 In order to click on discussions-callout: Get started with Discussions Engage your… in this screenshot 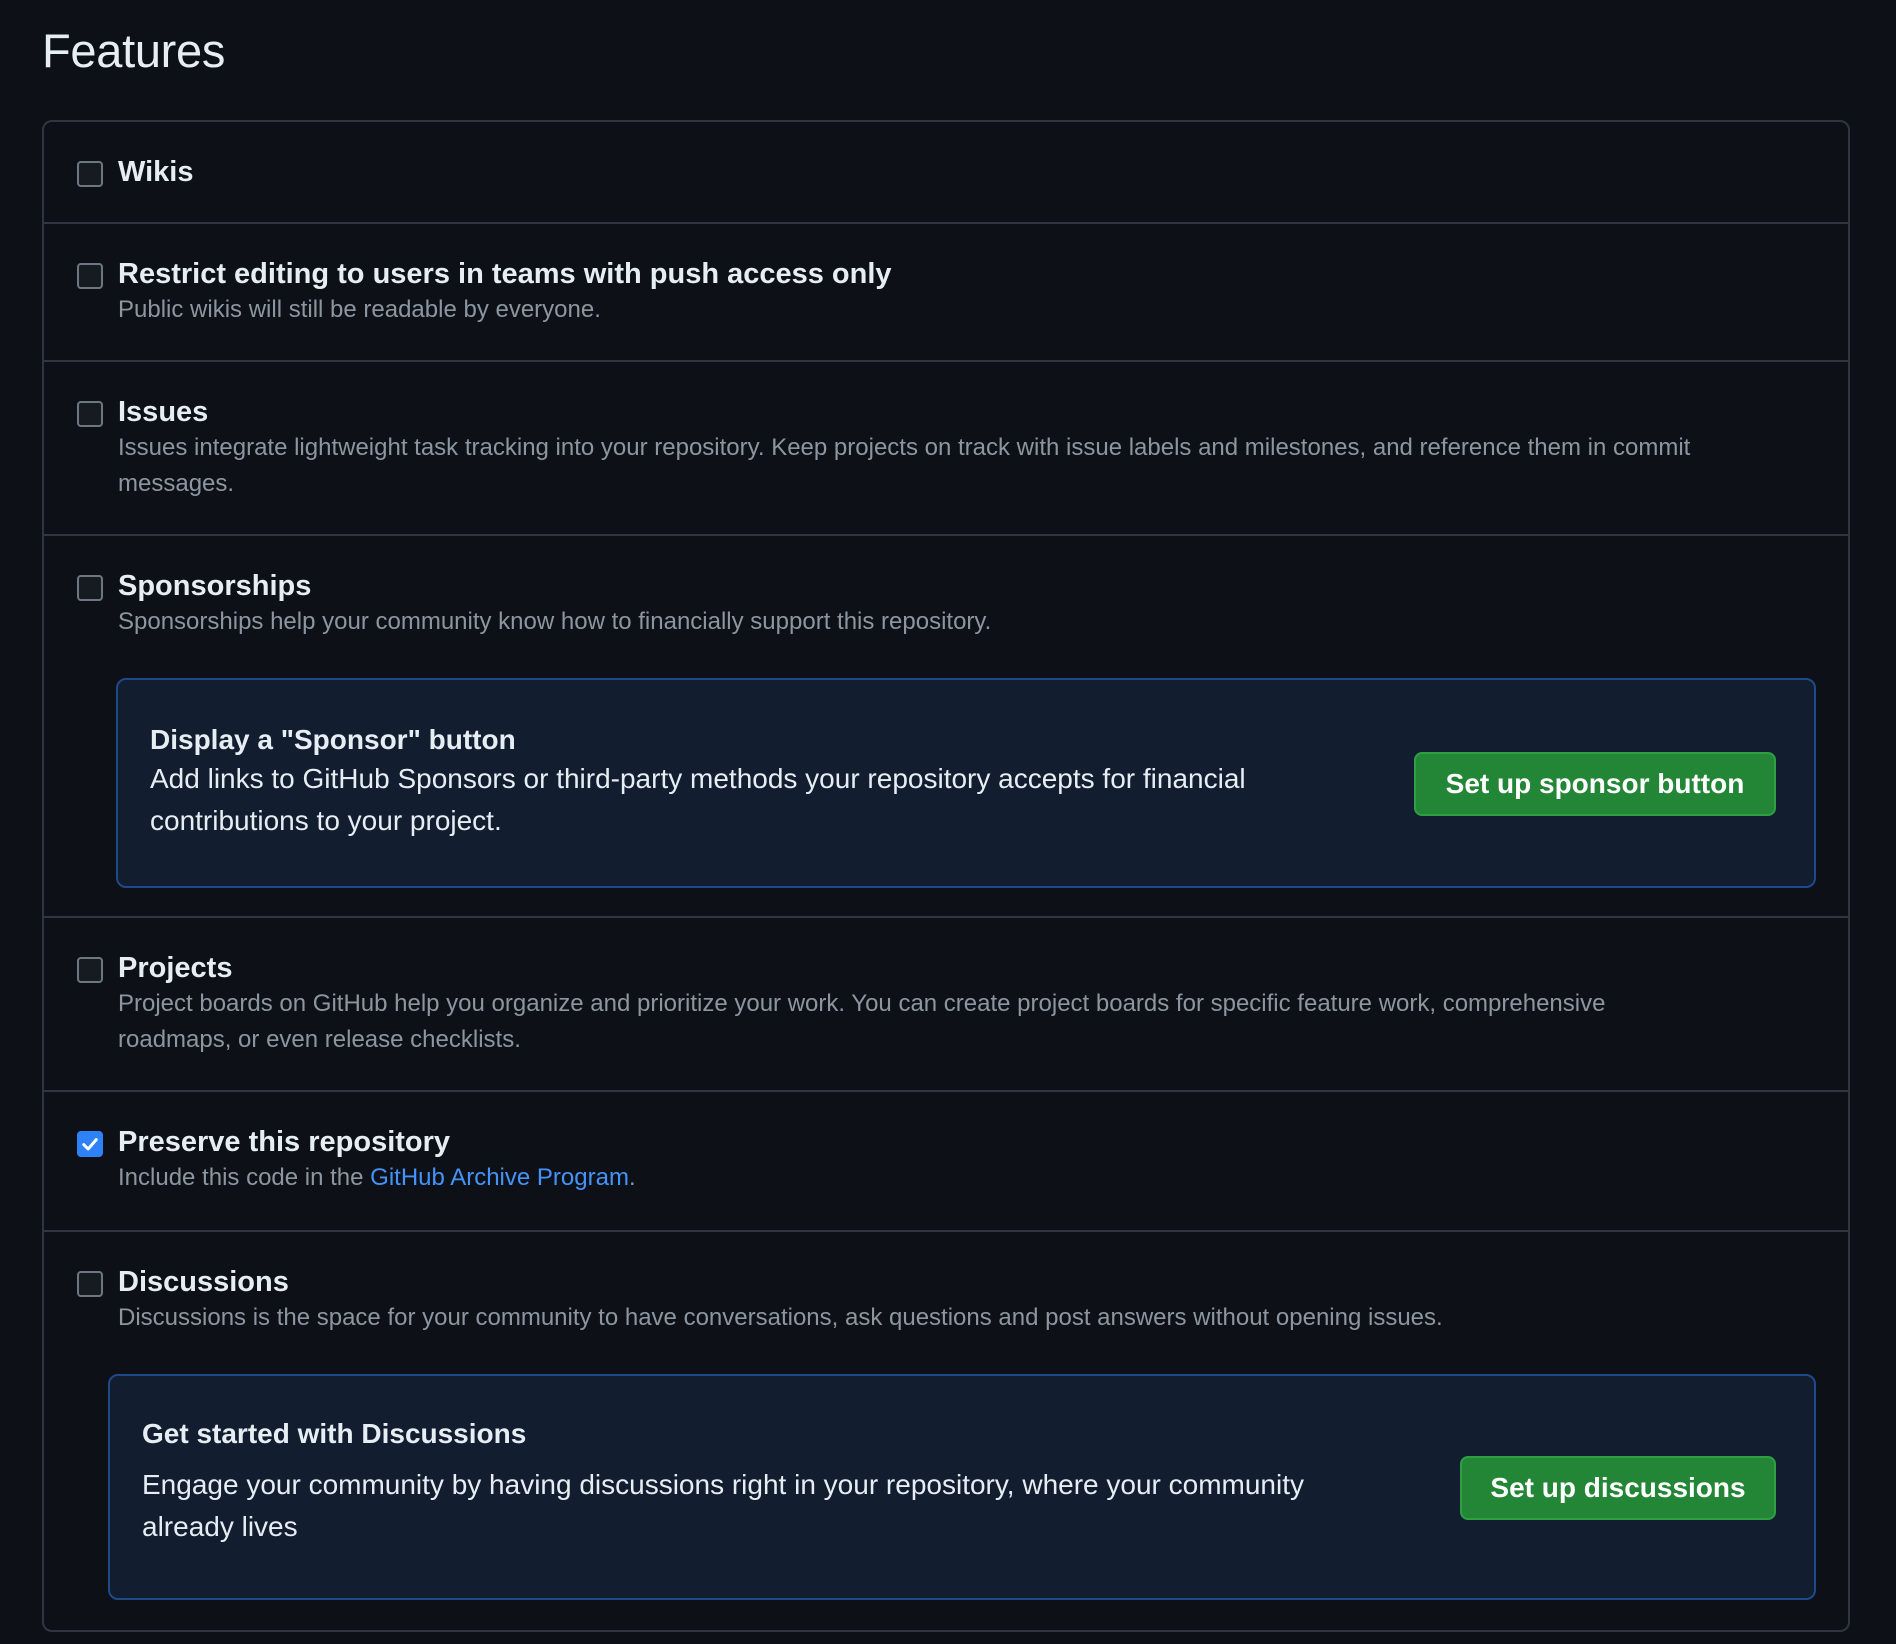, I will do `click(962, 1487)`.